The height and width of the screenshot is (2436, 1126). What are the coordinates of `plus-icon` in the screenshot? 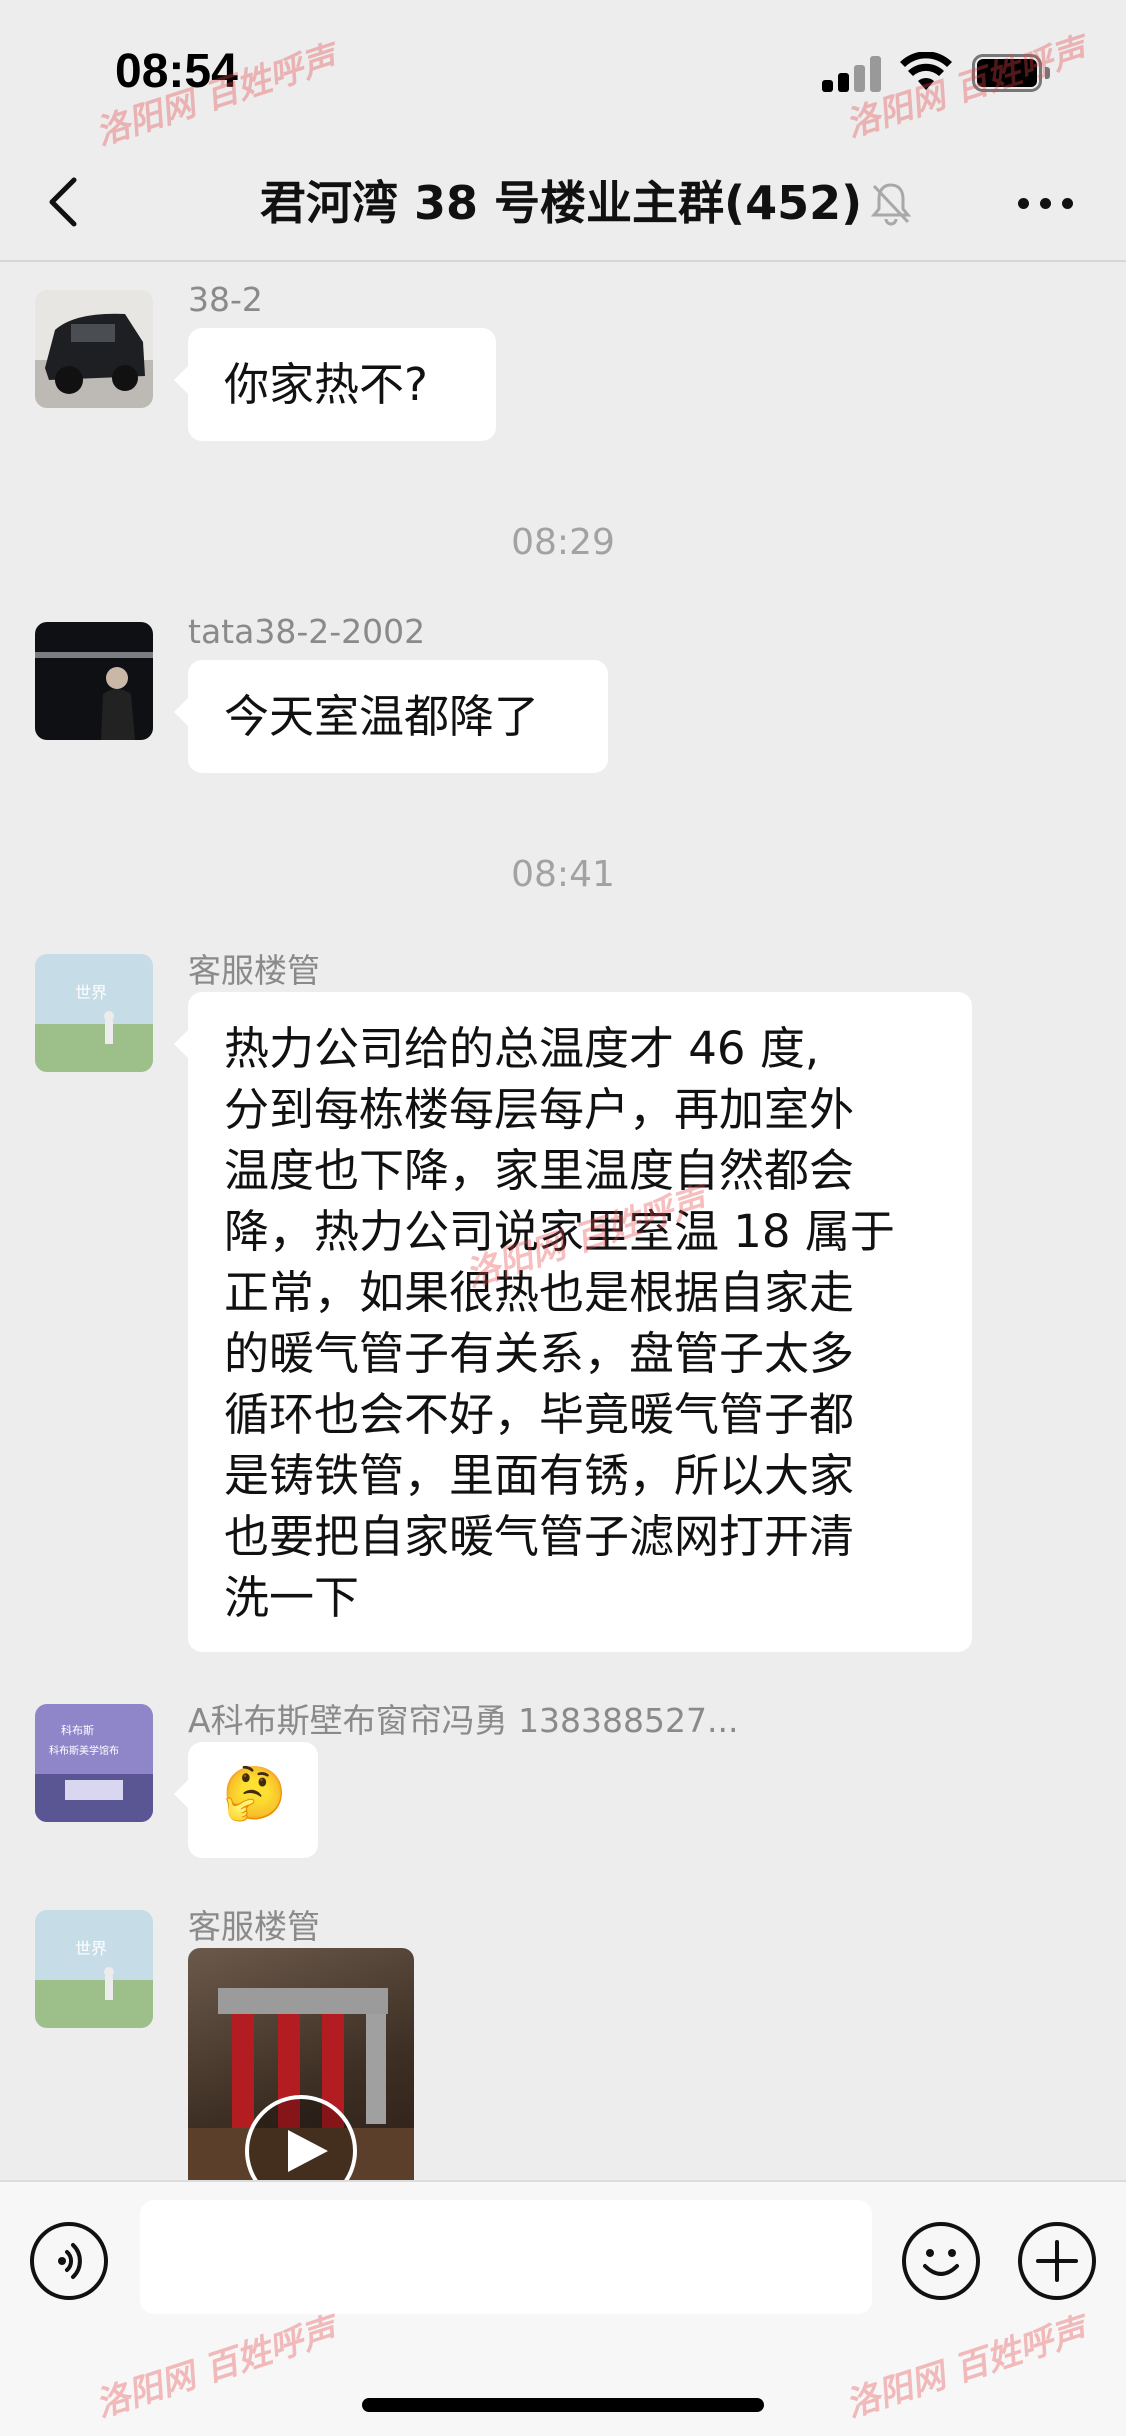 It's located at (1057, 2261).